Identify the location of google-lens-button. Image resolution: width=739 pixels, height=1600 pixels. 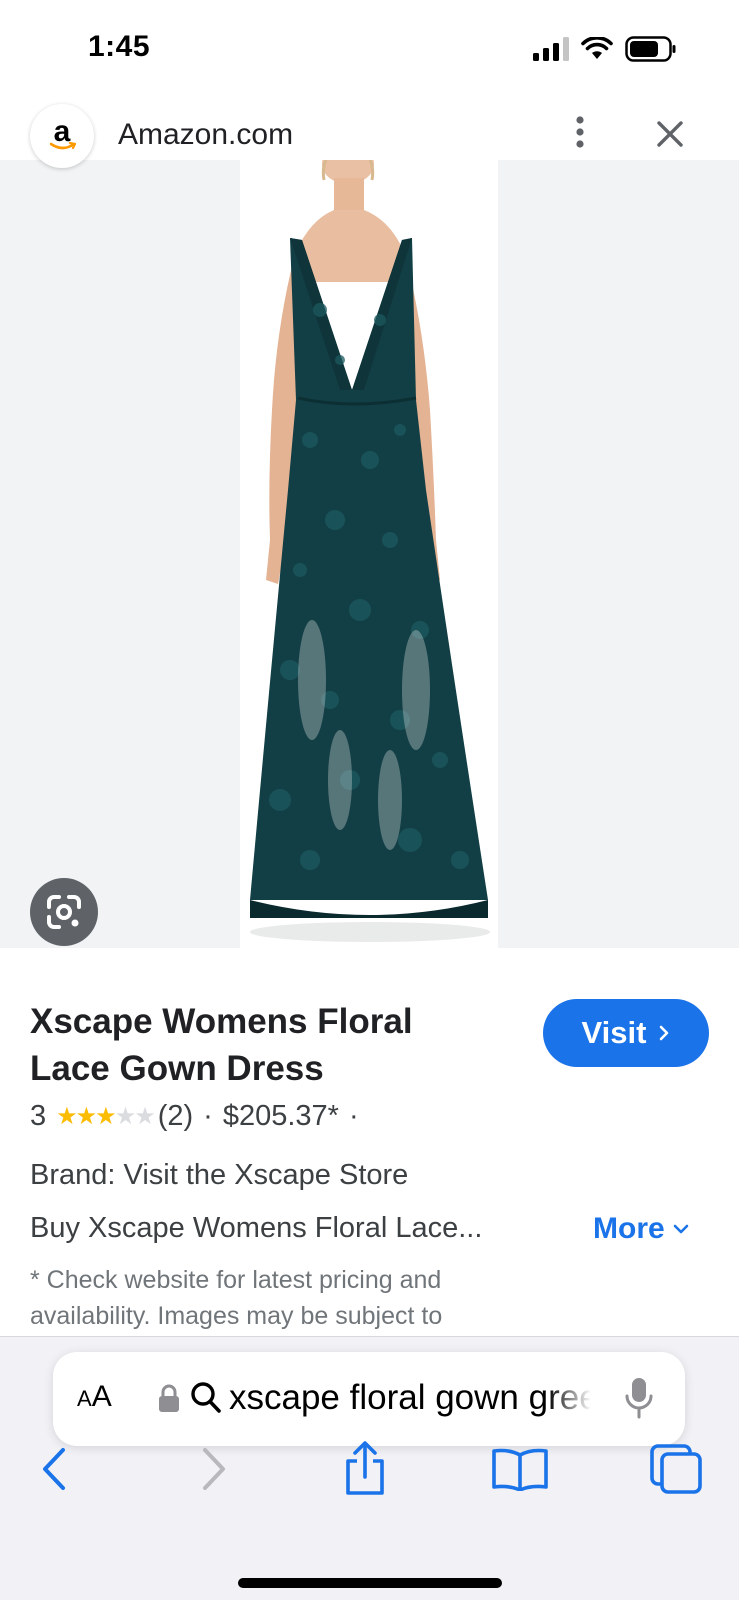
(64, 912).